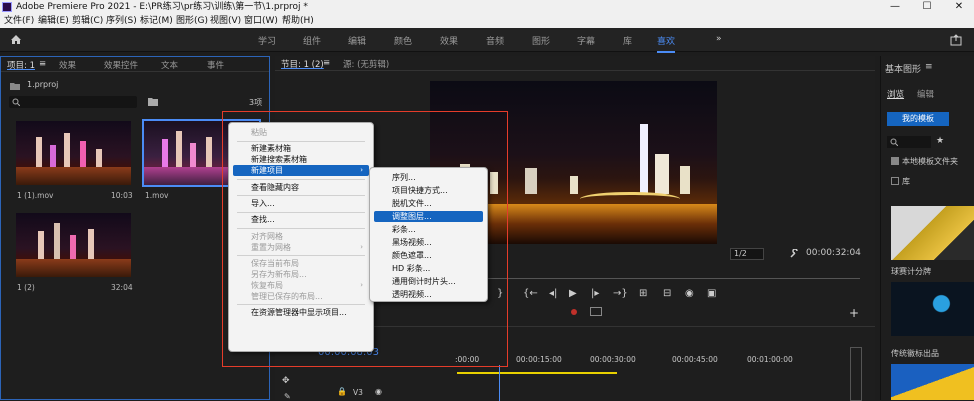 The image size is (974, 401). Describe the element at coordinates (449, 40) in the screenshot. I see `workspace-effects: 效果` at that location.